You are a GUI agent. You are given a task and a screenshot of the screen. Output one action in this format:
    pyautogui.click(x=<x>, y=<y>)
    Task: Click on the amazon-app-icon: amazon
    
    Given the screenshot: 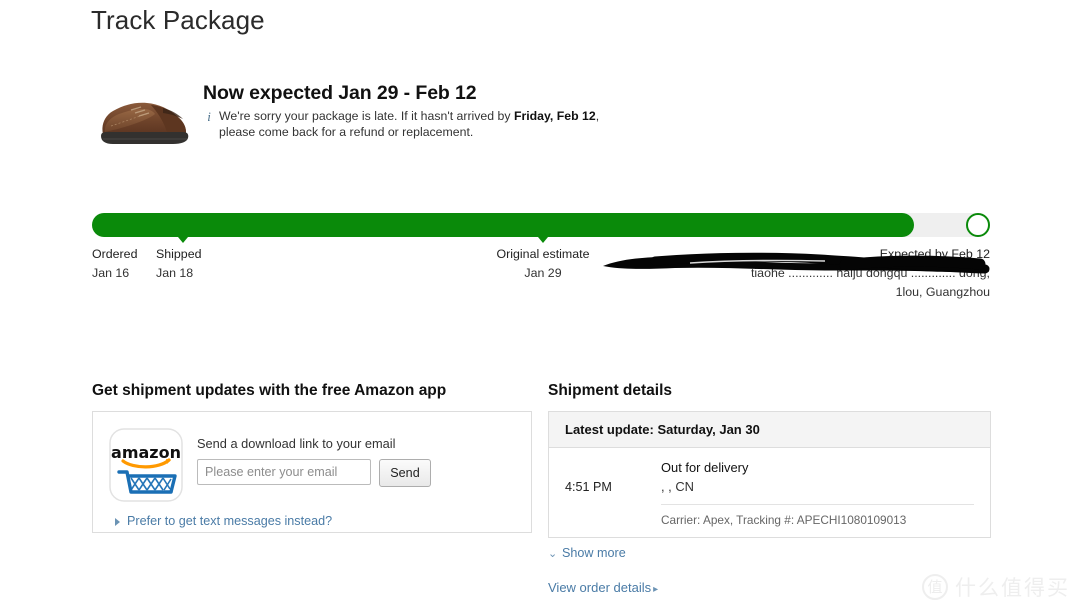 What is the action you would take?
    pyautogui.click(x=146, y=465)
    